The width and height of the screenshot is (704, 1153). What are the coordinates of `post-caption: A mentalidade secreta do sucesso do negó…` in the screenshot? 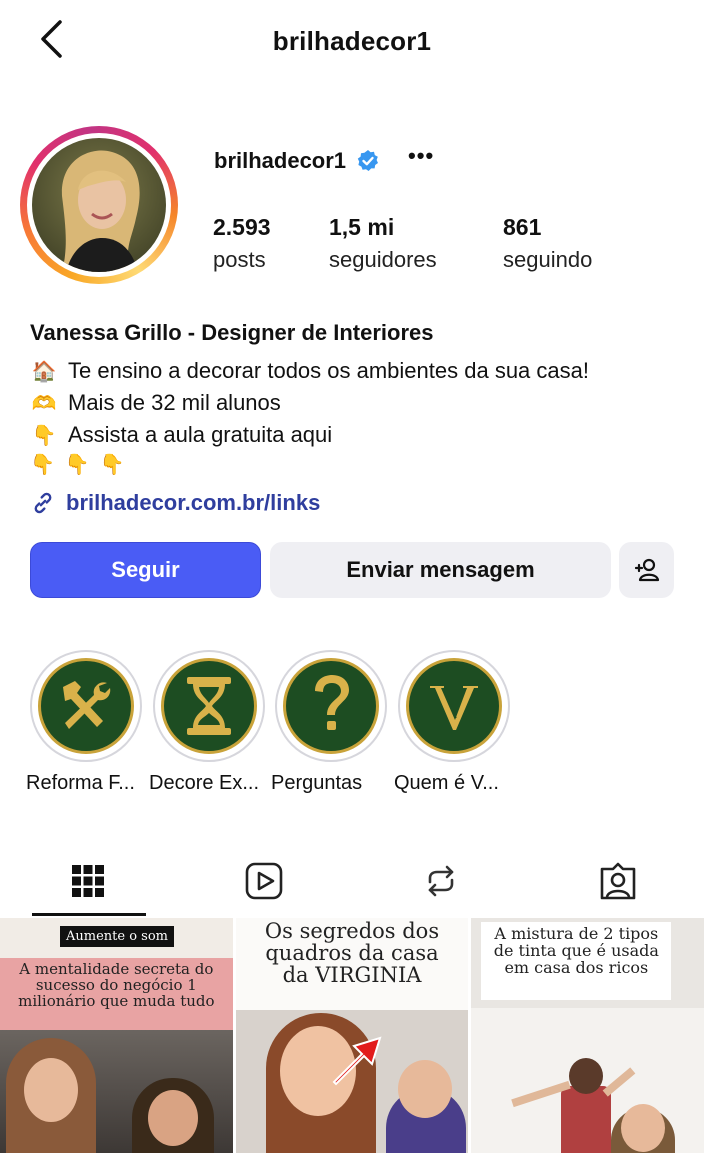 It's located at (116, 985).